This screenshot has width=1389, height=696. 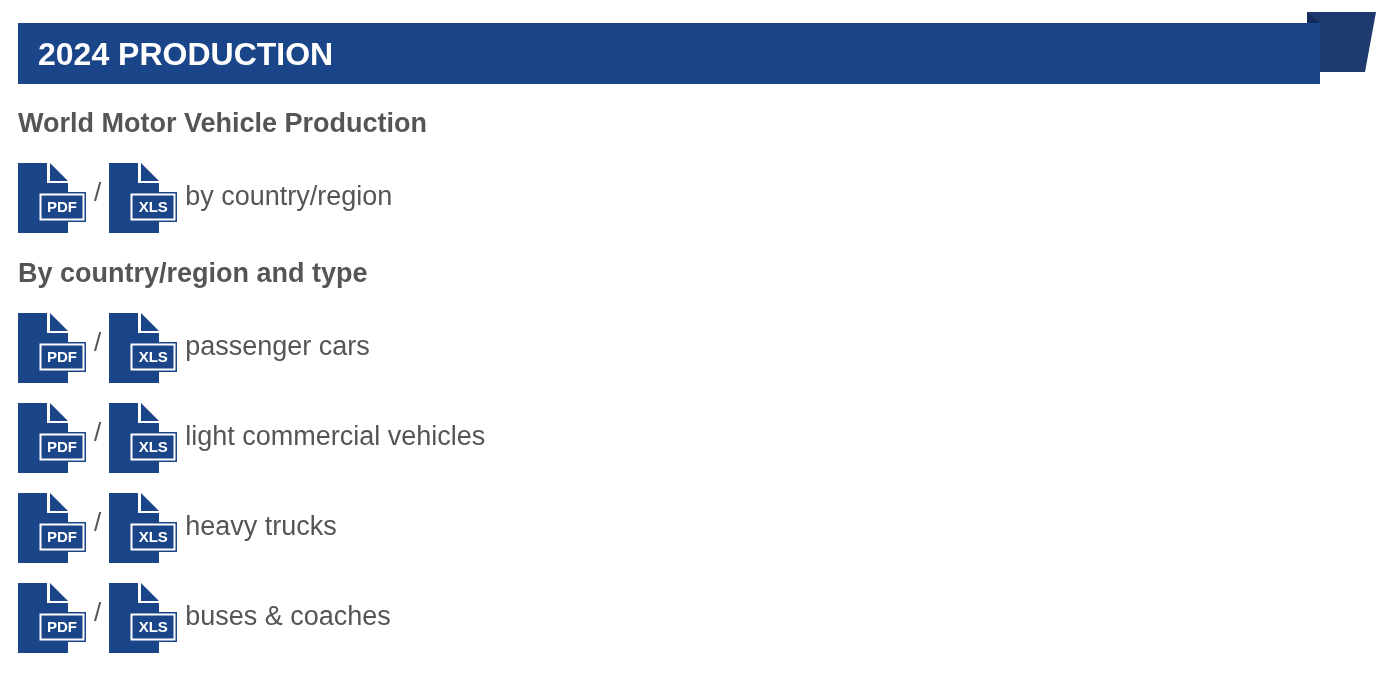 I want to click on row-label: buses & coaches, so click(x=288, y=616).